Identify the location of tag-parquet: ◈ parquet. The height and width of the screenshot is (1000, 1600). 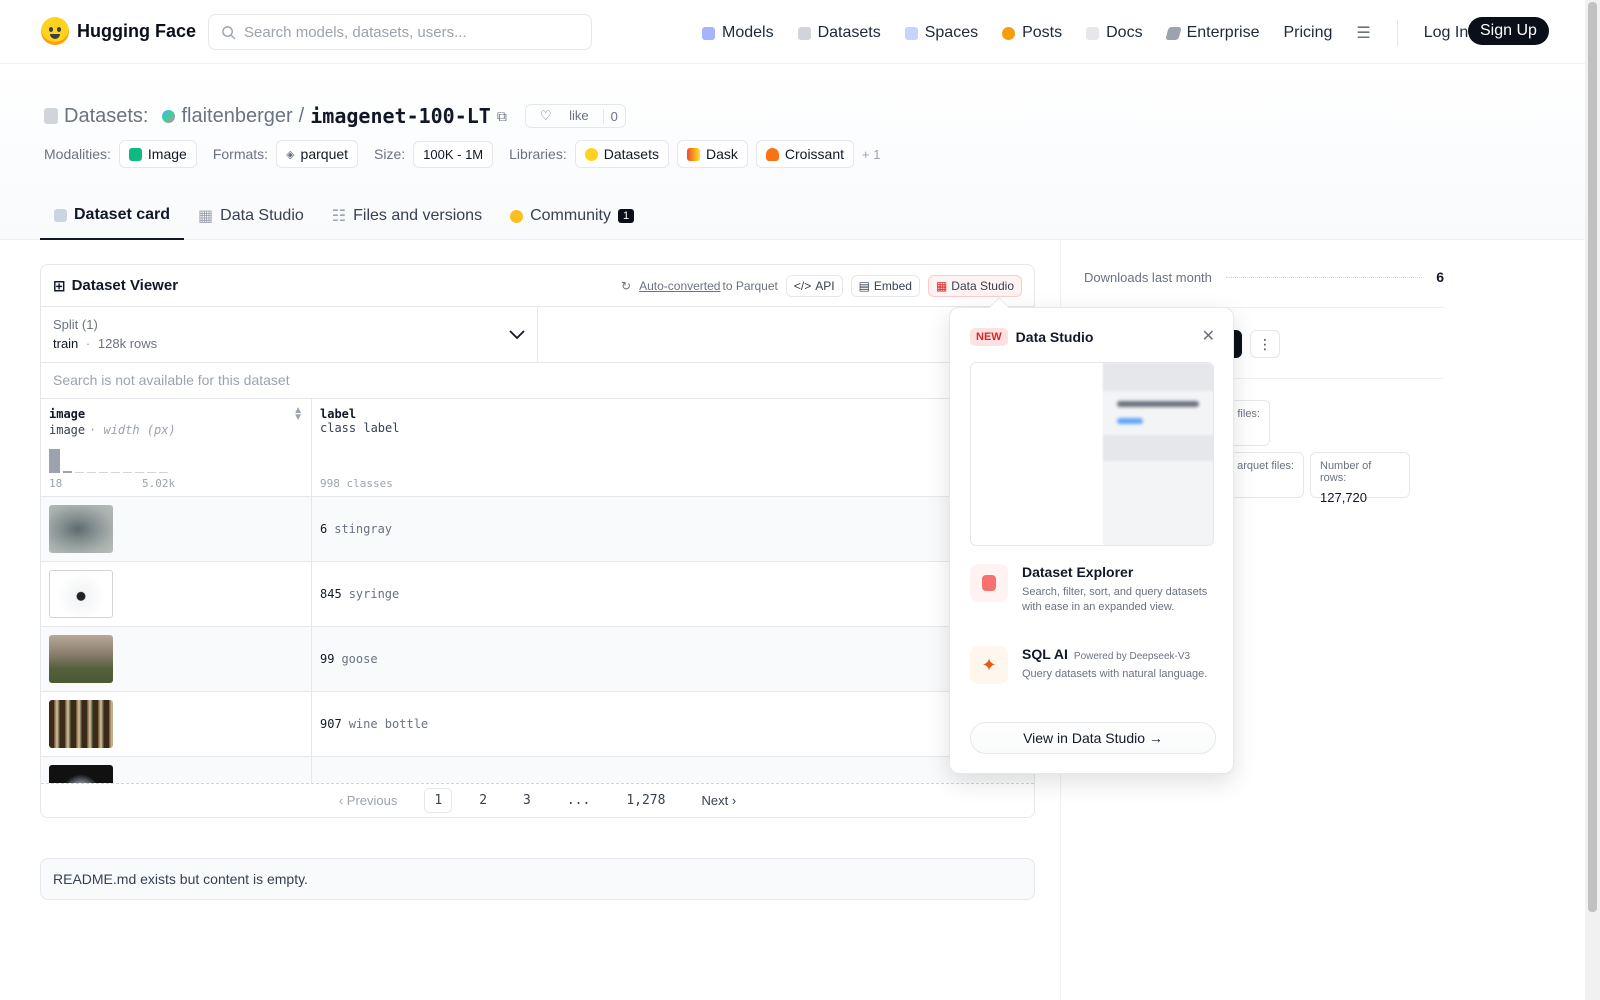
(317, 154).